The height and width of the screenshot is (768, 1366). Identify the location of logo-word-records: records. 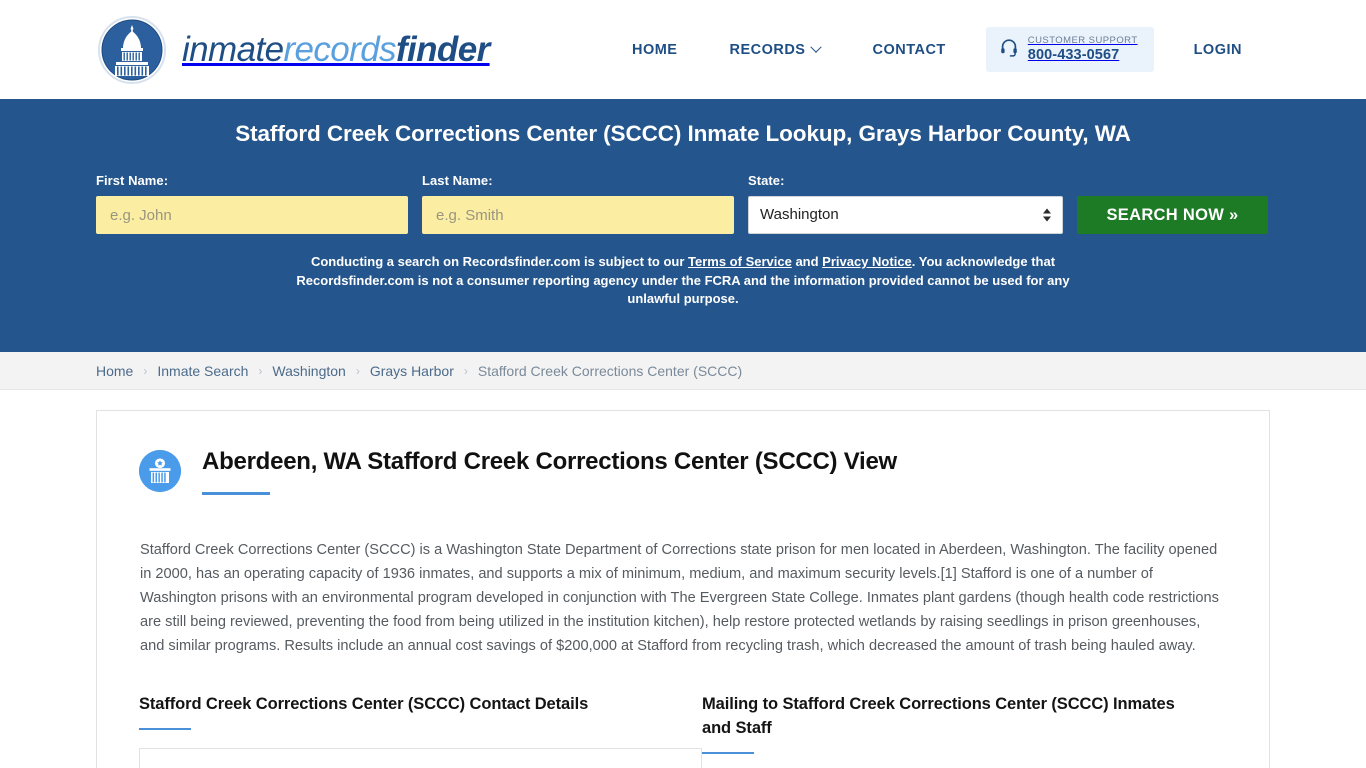
(339, 49).